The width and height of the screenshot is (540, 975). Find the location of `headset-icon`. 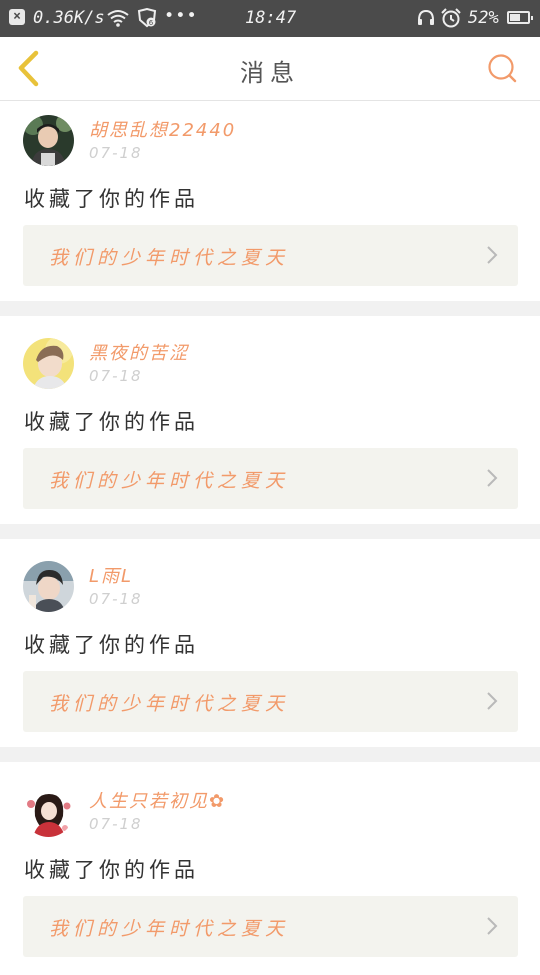

headset-icon is located at coordinates (426, 20).